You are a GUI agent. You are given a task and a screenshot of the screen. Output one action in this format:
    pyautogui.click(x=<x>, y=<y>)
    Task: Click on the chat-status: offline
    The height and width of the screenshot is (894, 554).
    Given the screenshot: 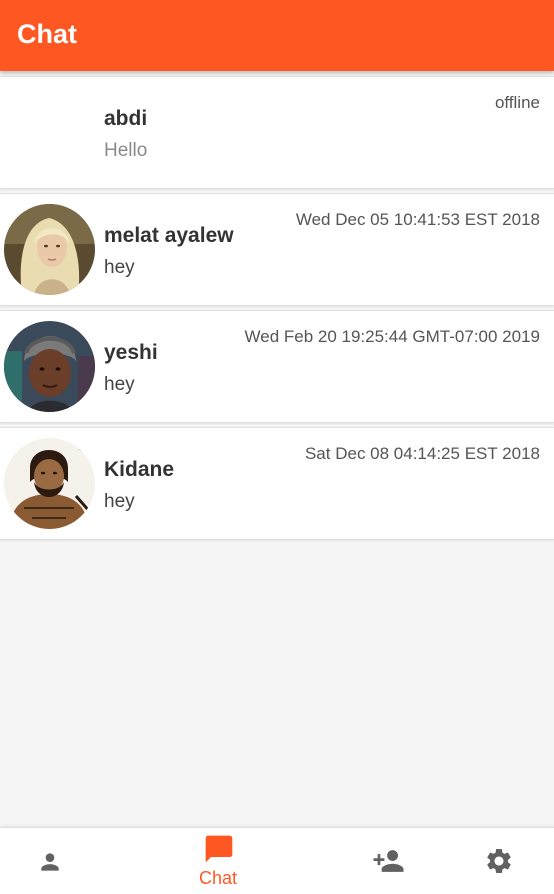 What is the action you would take?
    pyautogui.click(x=517, y=102)
    